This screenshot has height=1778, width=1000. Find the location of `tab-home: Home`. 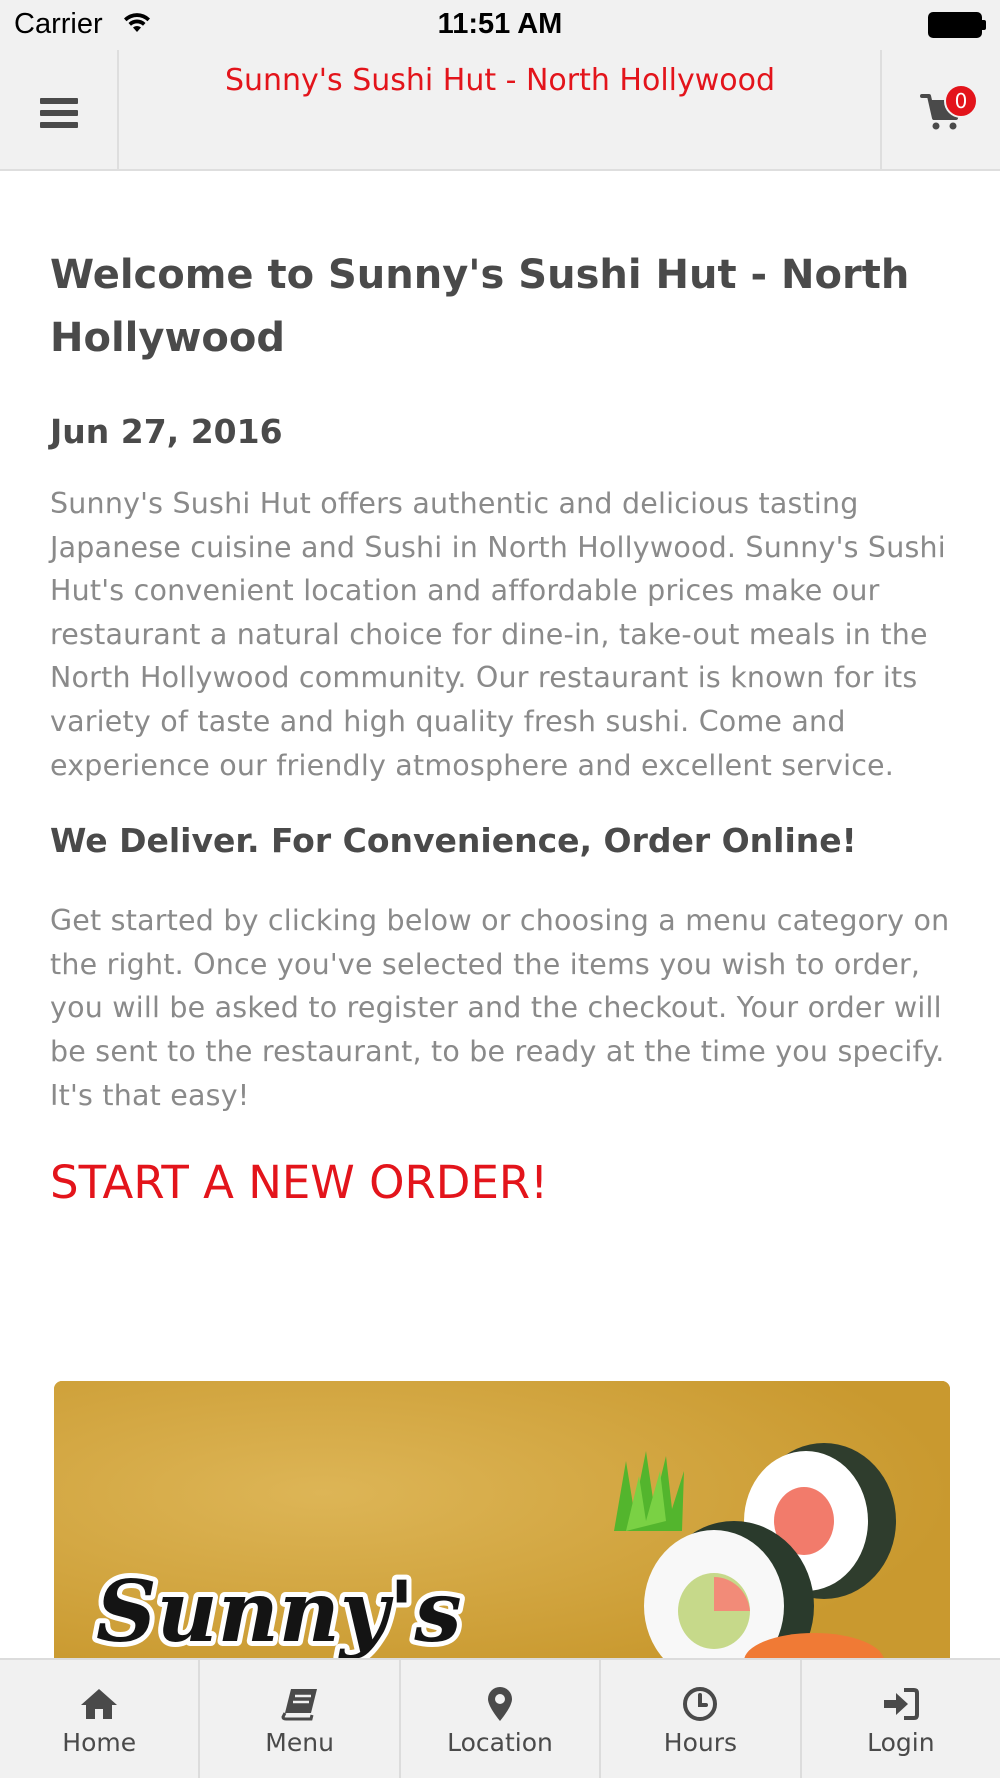

tab-home: Home is located at coordinates (100, 1719).